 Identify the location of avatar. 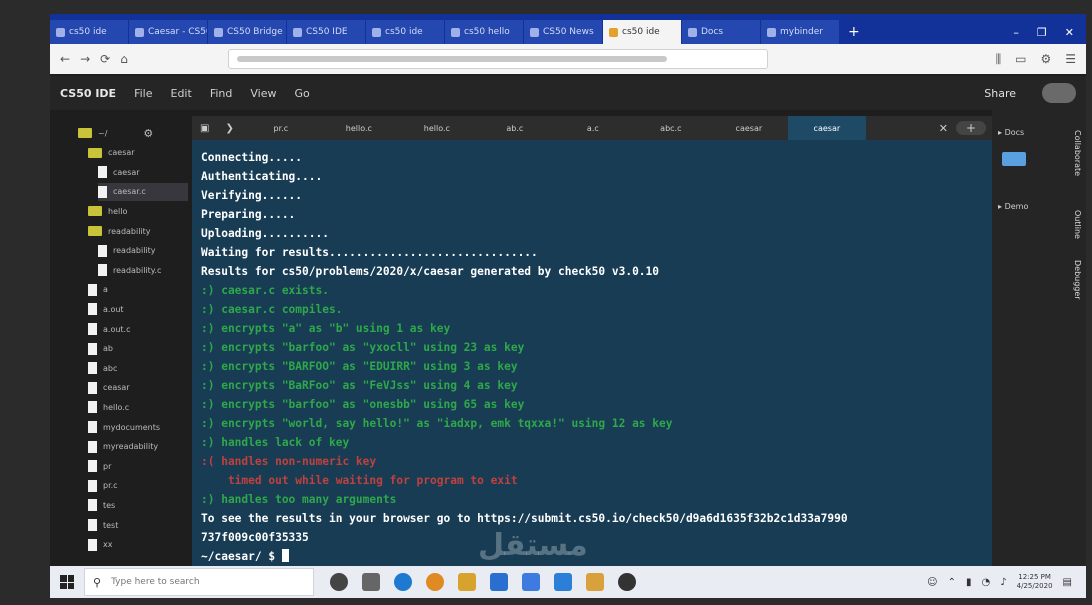
(1059, 93).